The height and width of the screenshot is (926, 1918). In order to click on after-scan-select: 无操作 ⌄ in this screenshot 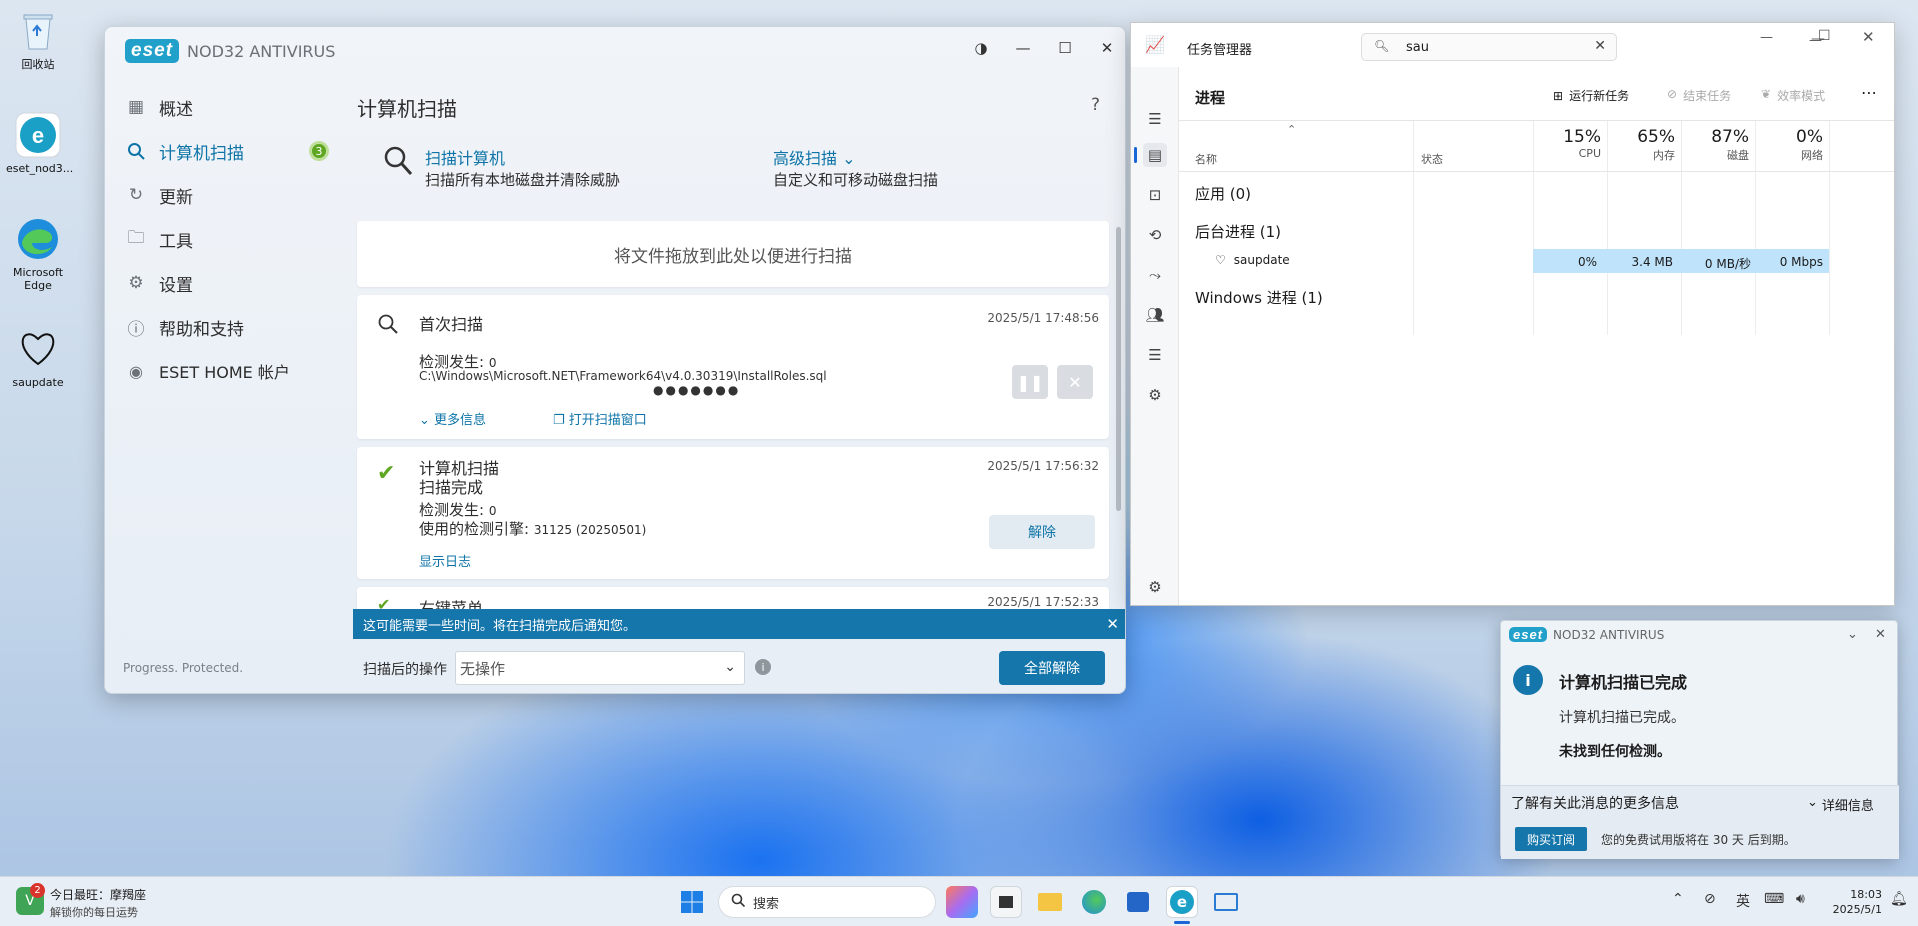, I will do `click(600, 668)`.